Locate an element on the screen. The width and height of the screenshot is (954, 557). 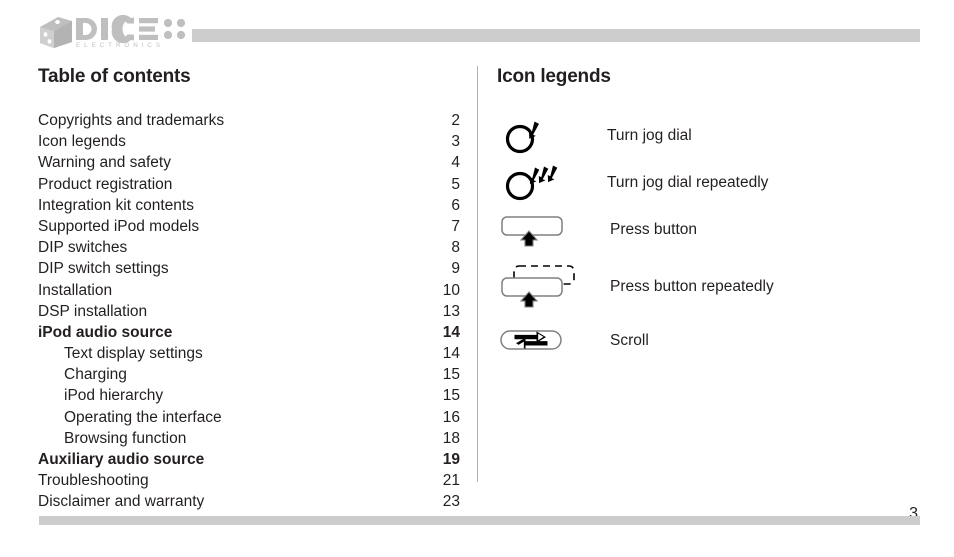
toc-entry: Charging 15 is located at coordinates (249, 374).